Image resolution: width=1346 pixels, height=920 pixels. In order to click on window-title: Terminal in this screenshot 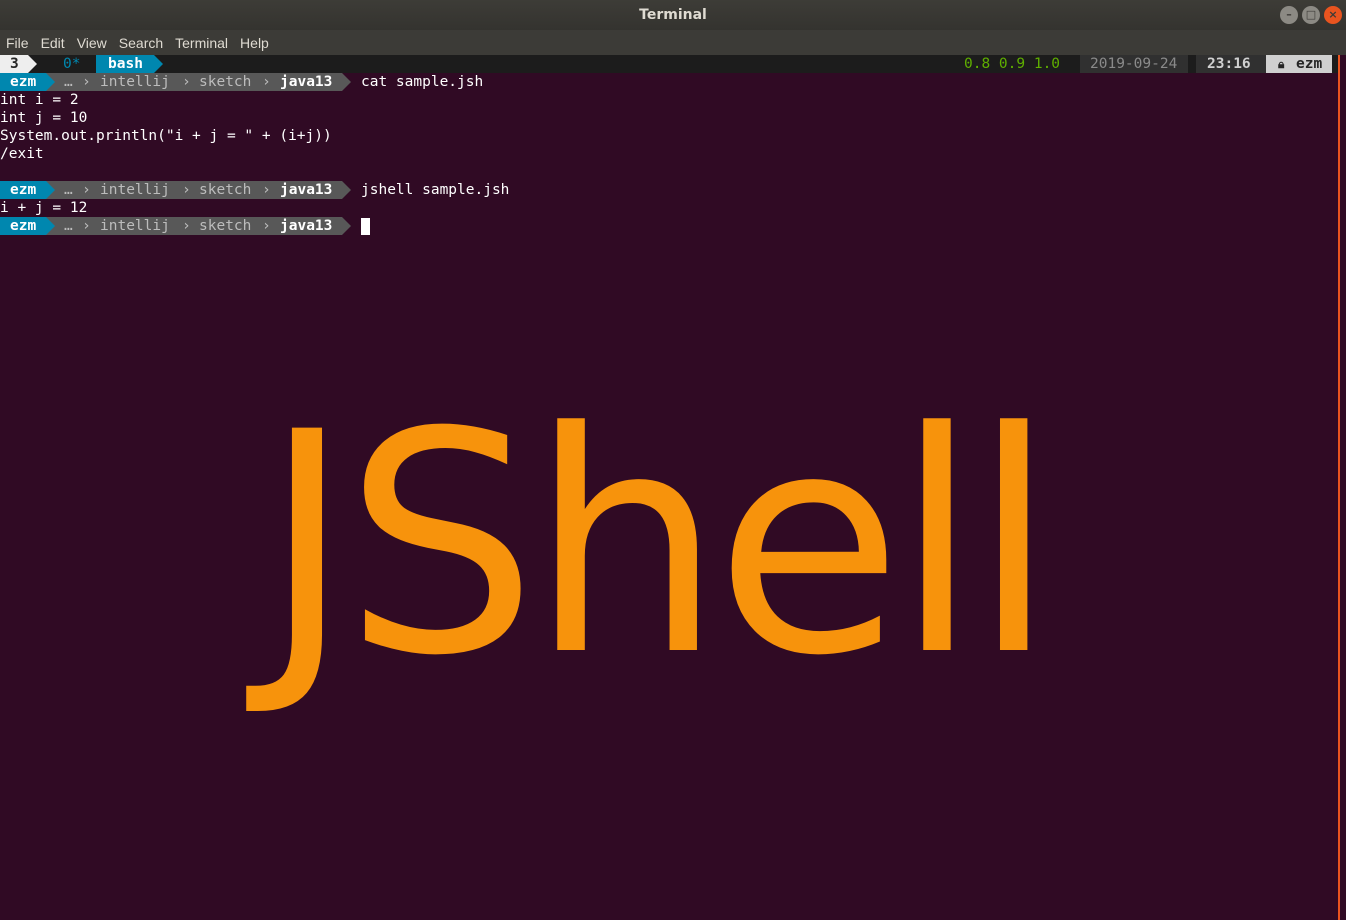, I will do `click(673, 15)`.